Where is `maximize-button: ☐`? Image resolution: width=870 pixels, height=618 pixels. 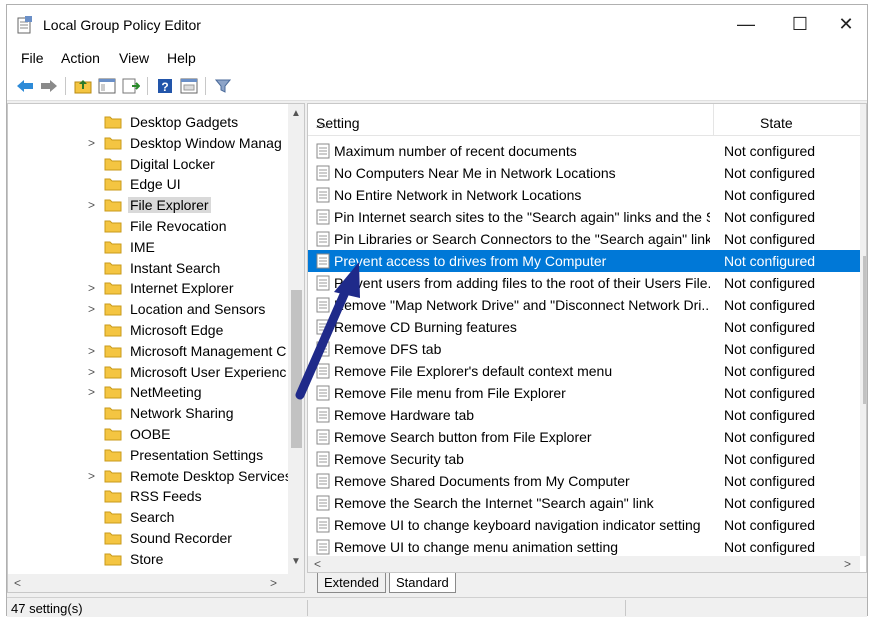
maximize-button: ☐ is located at coordinates (800, 24).